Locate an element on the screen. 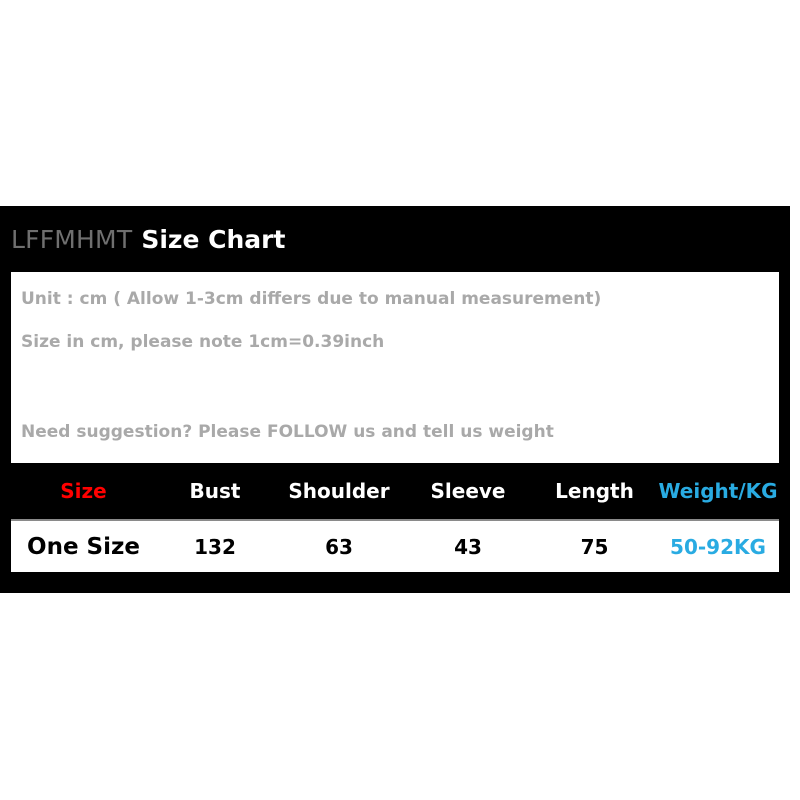 This screenshot has width=800, height=800. cell-sleeve: 43 is located at coordinates (468, 545).